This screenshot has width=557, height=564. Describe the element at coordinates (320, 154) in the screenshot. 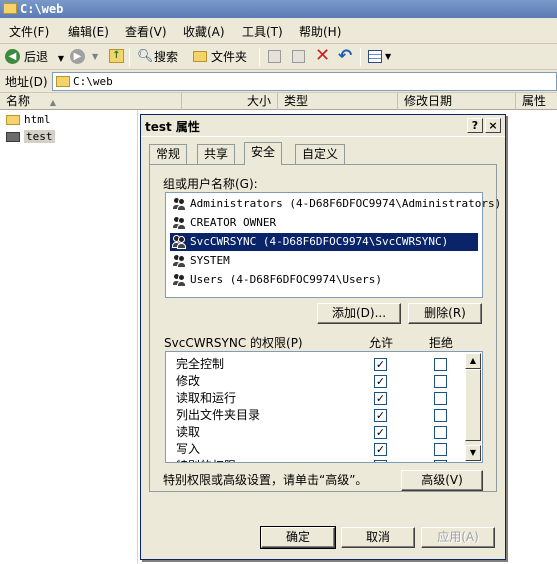

I see `tab-customize: 自定义` at that location.